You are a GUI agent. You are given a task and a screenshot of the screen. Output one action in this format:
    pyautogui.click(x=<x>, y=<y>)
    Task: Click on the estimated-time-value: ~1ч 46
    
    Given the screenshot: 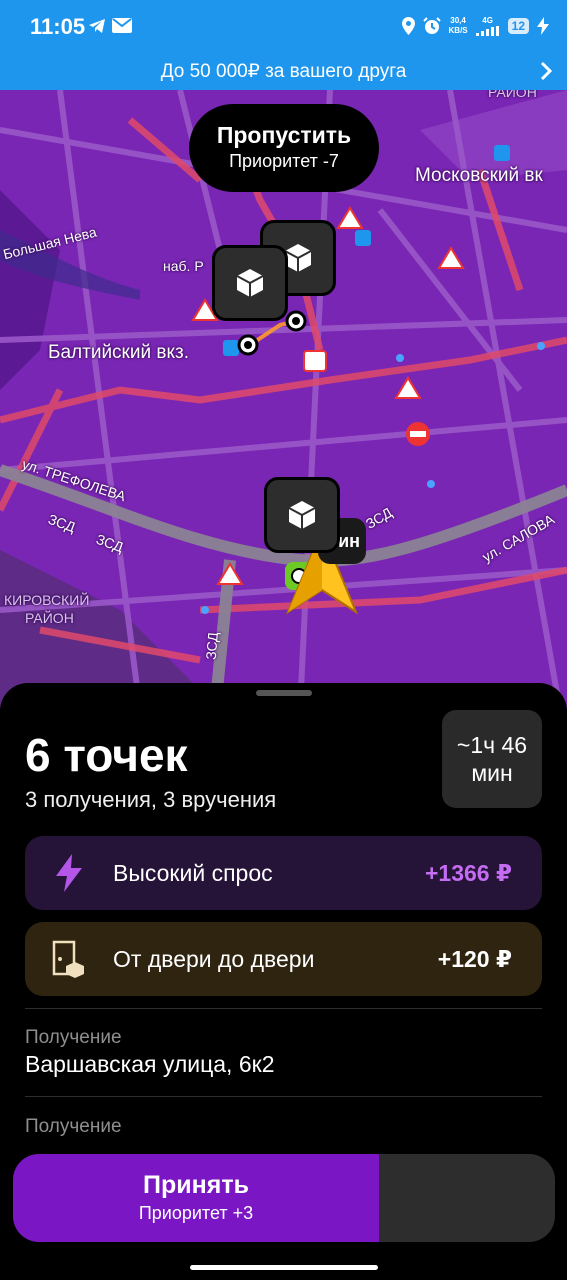 What is the action you would take?
    pyautogui.click(x=492, y=745)
    